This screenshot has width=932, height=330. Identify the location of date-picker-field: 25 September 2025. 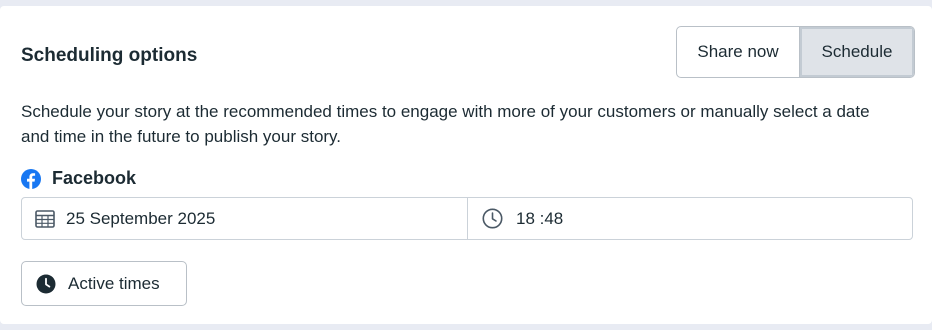
(245, 218).